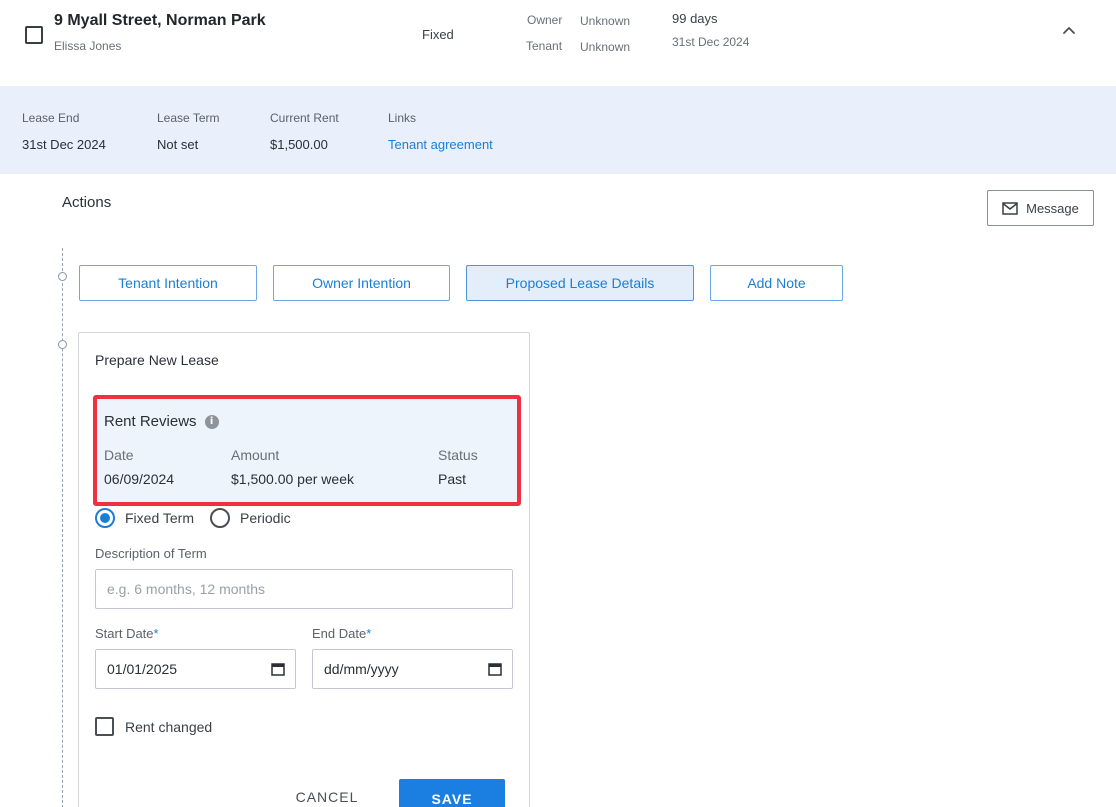  What do you see at coordinates (545, 20) in the screenshot?
I see `owner-label: Owner` at bounding box center [545, 20].